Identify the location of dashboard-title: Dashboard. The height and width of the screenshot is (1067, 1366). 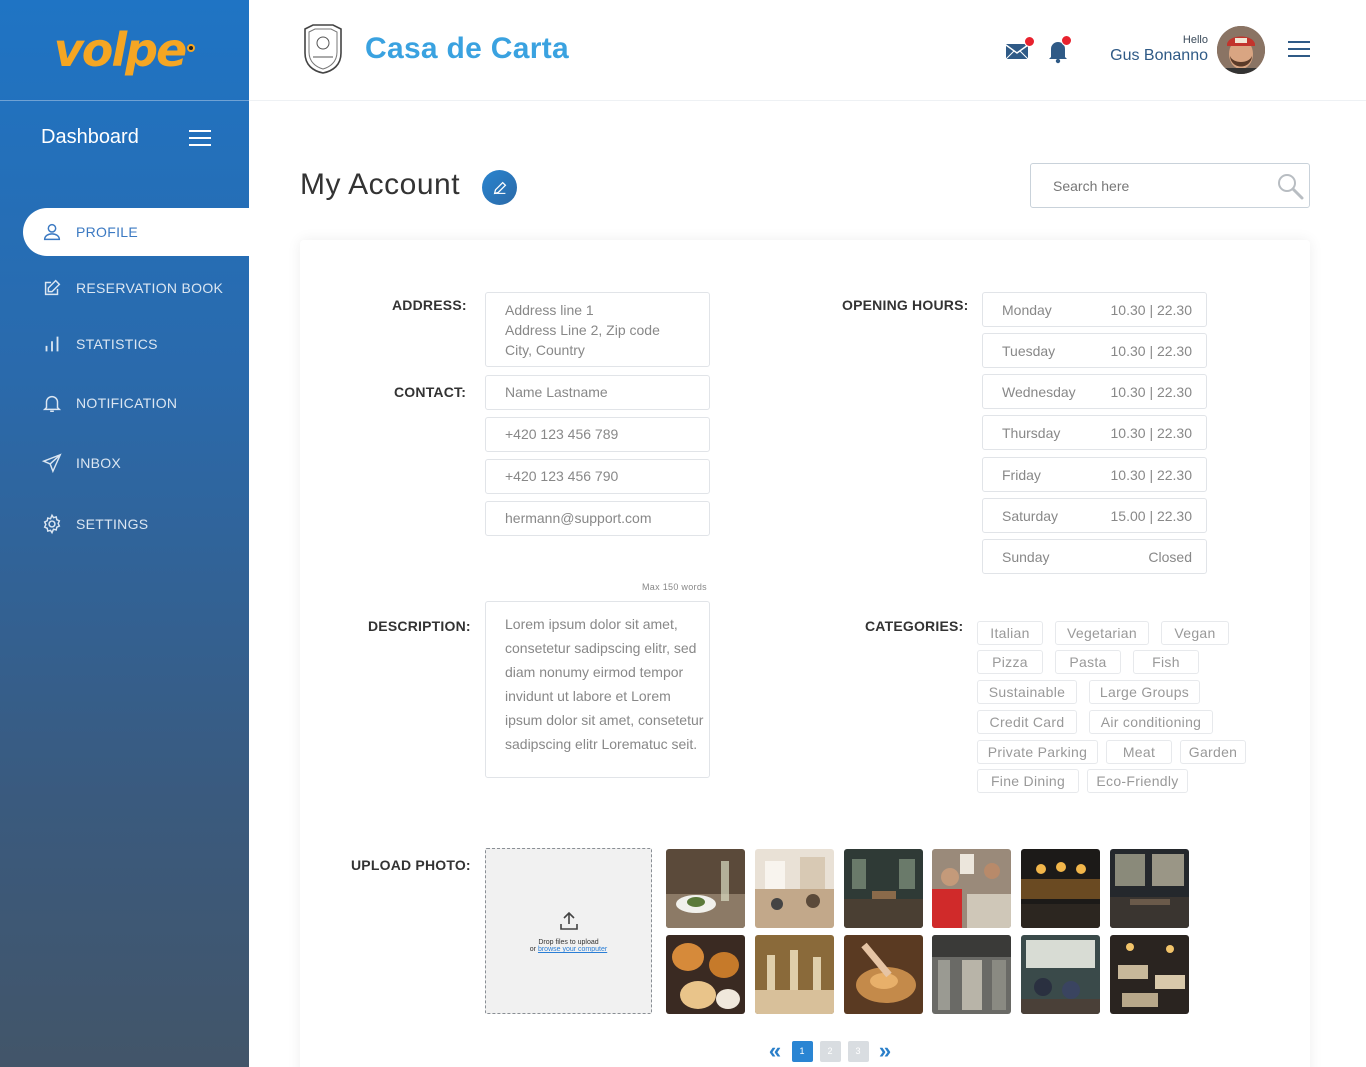
(90, 137).